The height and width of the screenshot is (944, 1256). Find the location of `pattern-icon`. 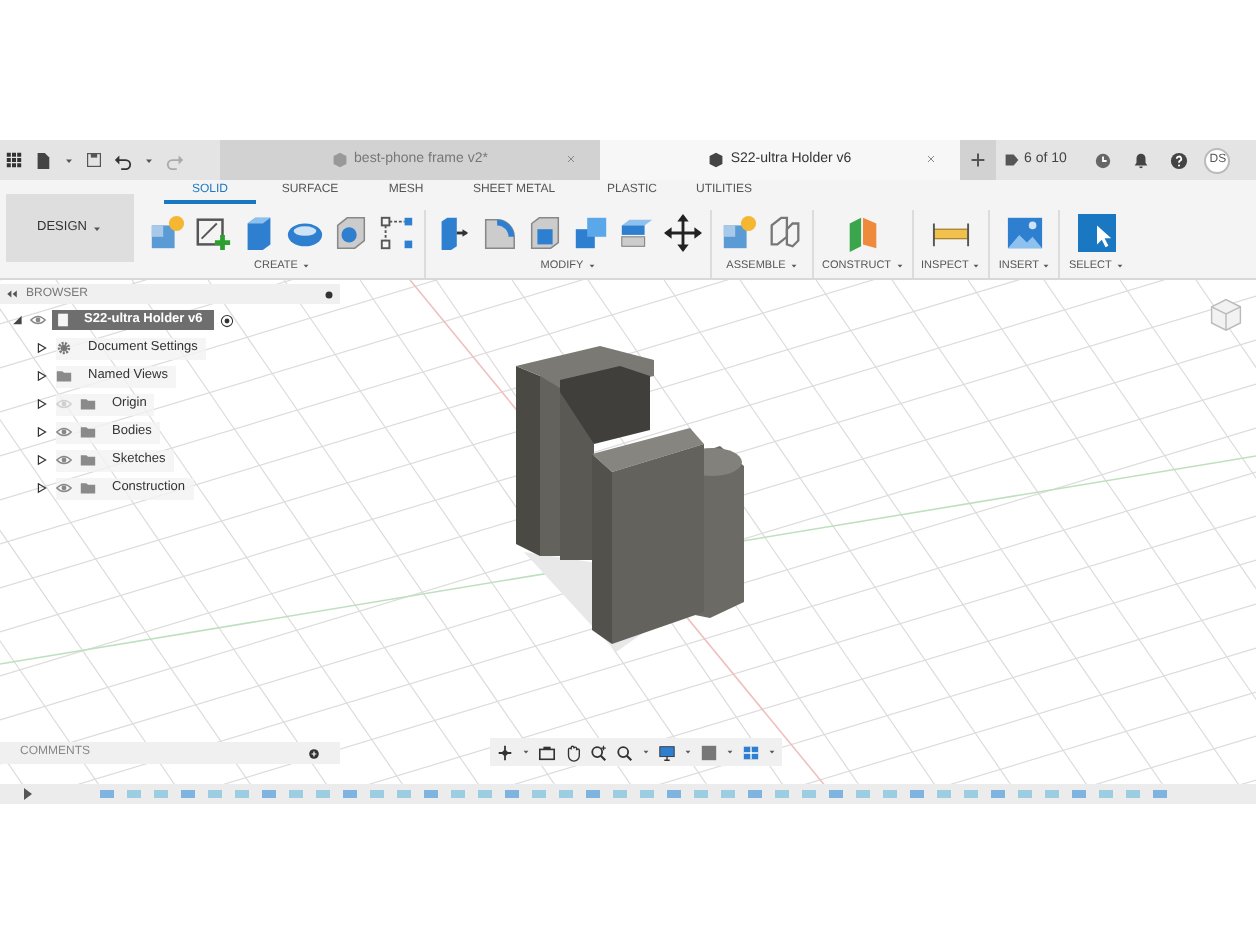

pattern-icon is located at coordinates (397, 232).